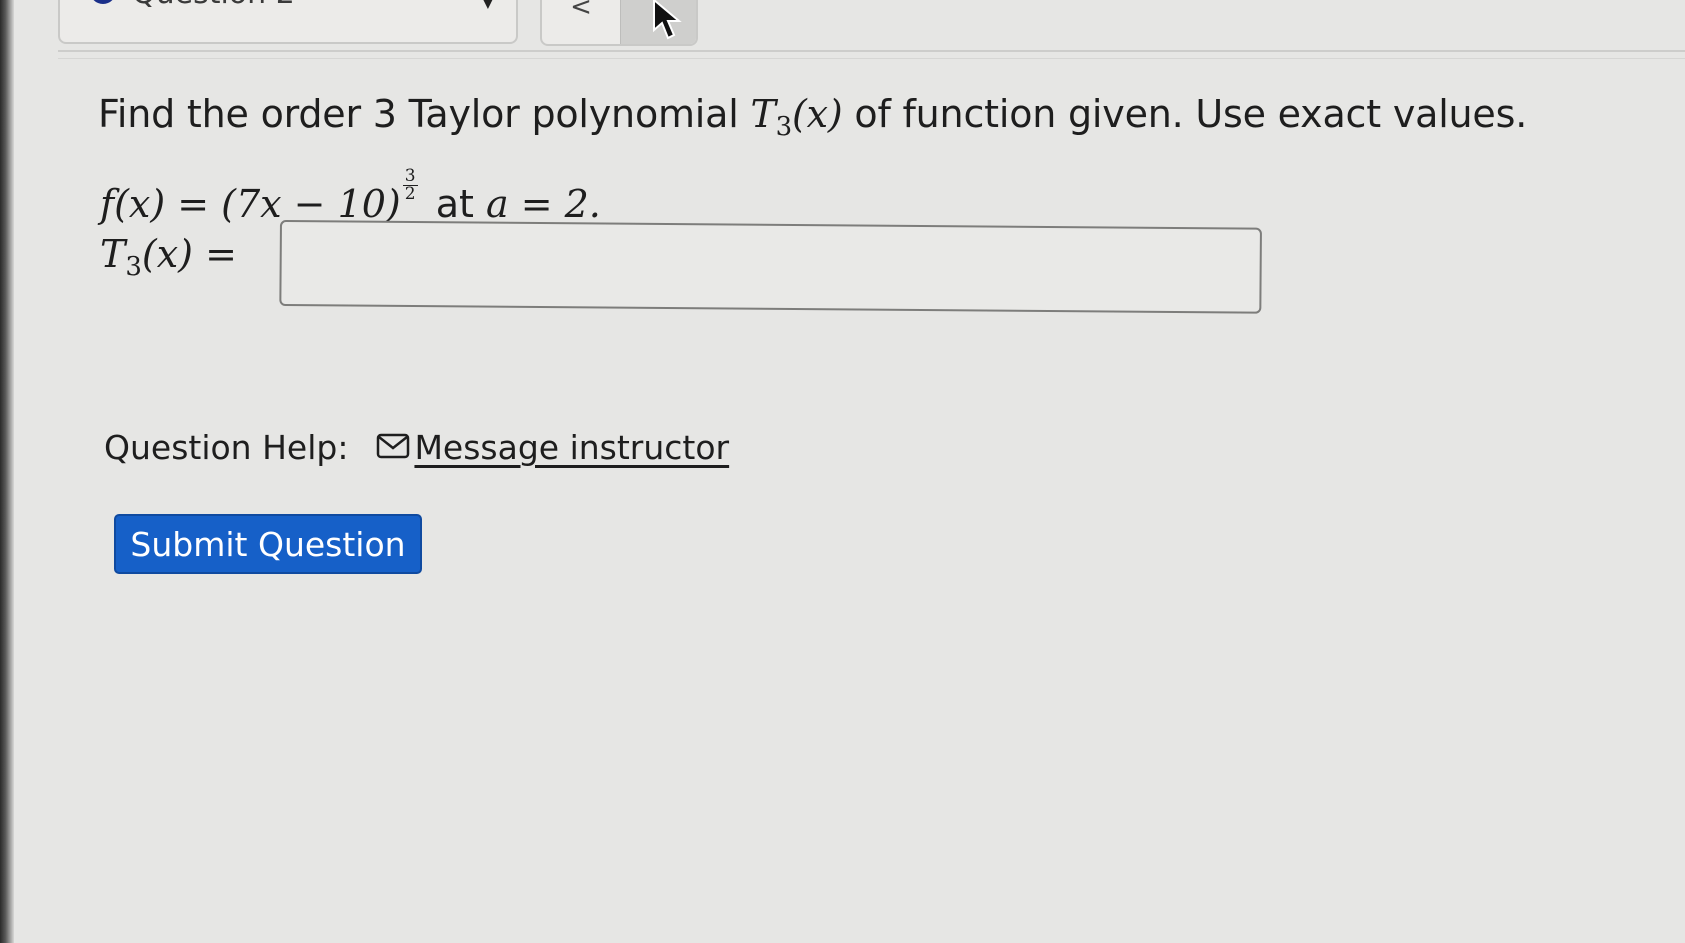 Image resolution: width=1685 pixels, height=943 pixels. I want to click on answer-subscript: 3, so click(133, 267).